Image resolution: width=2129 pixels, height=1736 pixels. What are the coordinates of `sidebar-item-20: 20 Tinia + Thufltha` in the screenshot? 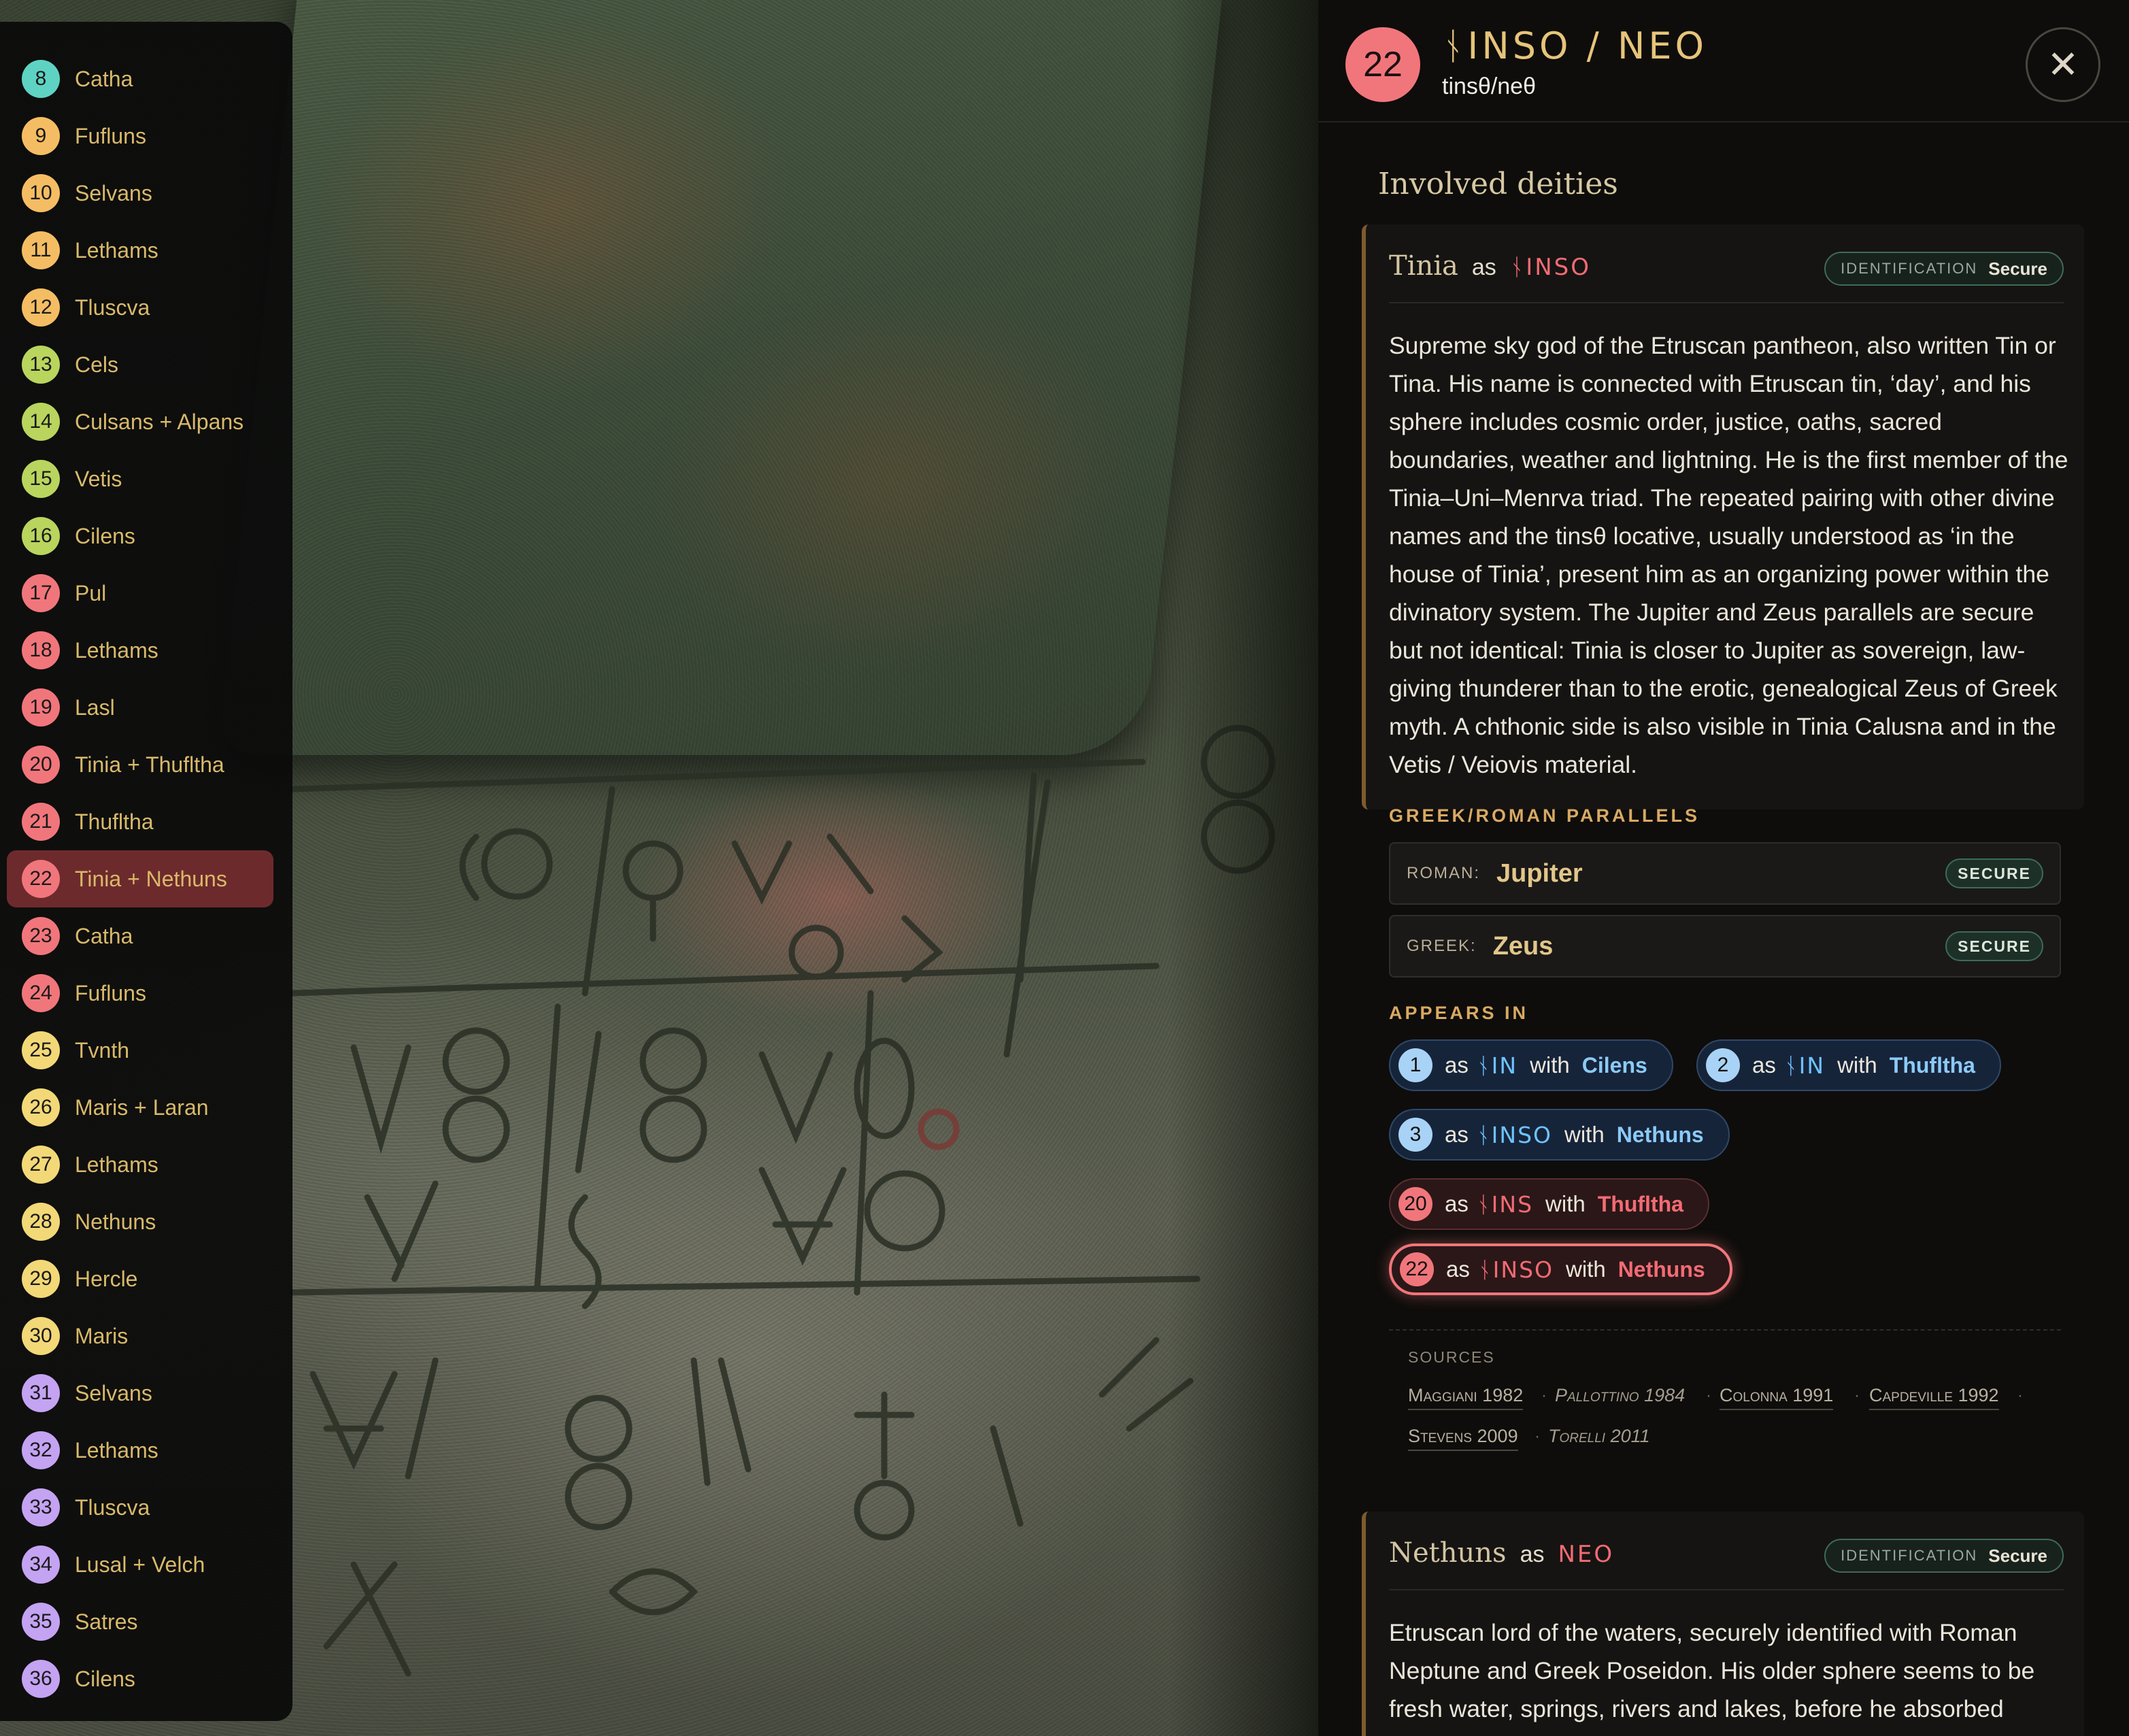 It's located at (140, 764).